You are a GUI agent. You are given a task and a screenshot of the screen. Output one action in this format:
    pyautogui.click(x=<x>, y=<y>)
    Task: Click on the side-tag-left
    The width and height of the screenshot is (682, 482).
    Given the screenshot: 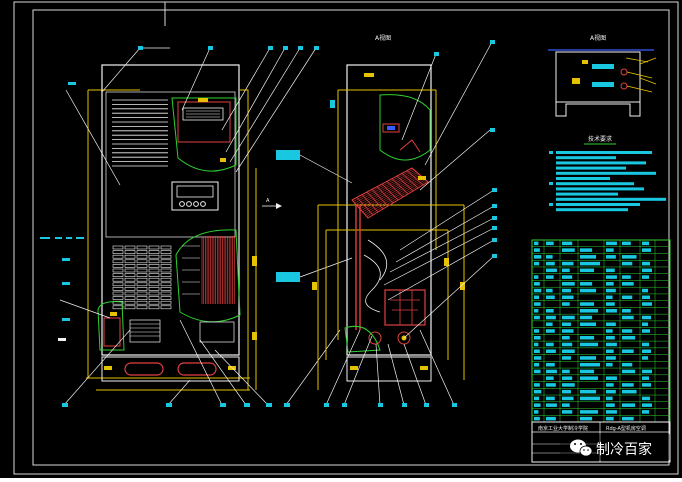 What is the action you would take?
    pyautogui.click(x=314, y=286)
    